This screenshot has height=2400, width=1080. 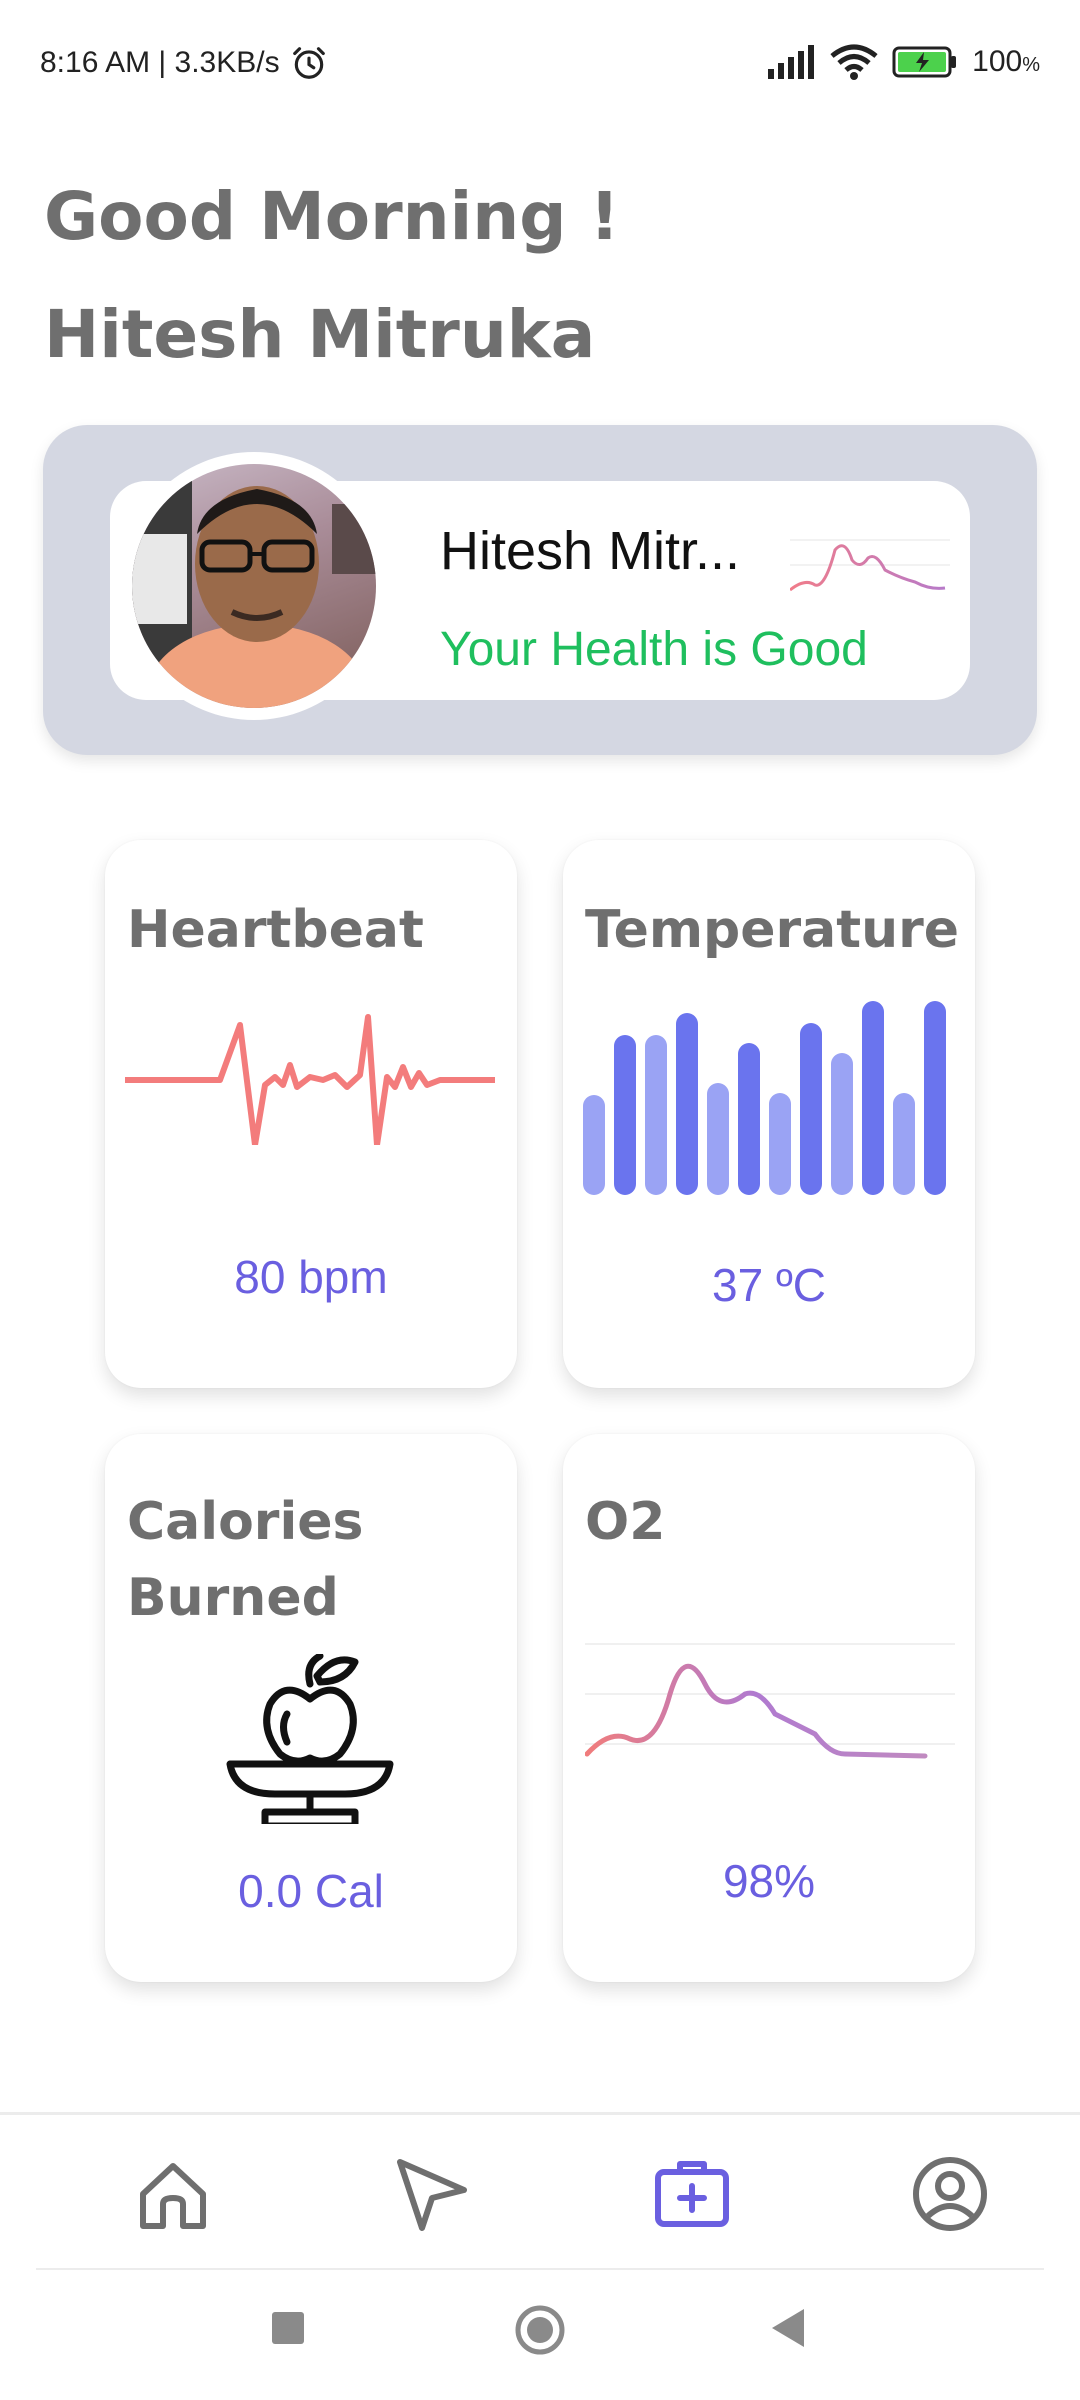 I want to click on status-bar-right: 100%, so click(x=903, y=62).